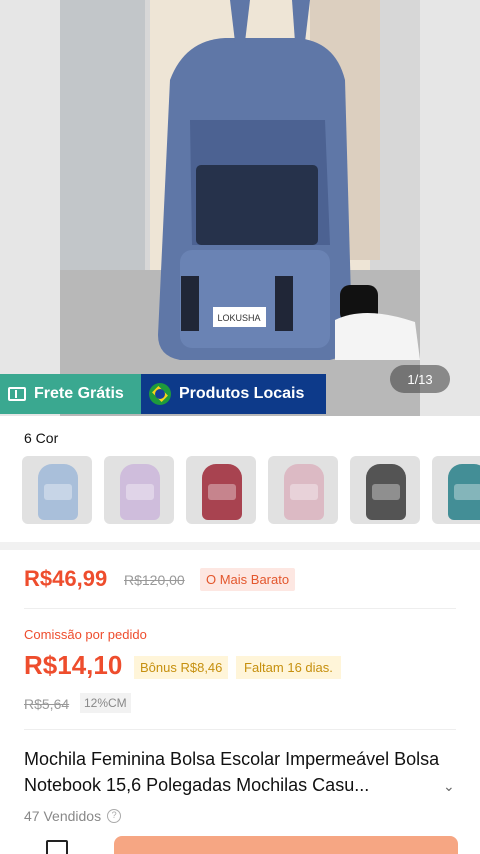  Describe the element at coordinates (85, 634) in the screenshot. I see `commission-label: Comissão por pedido` at that location.